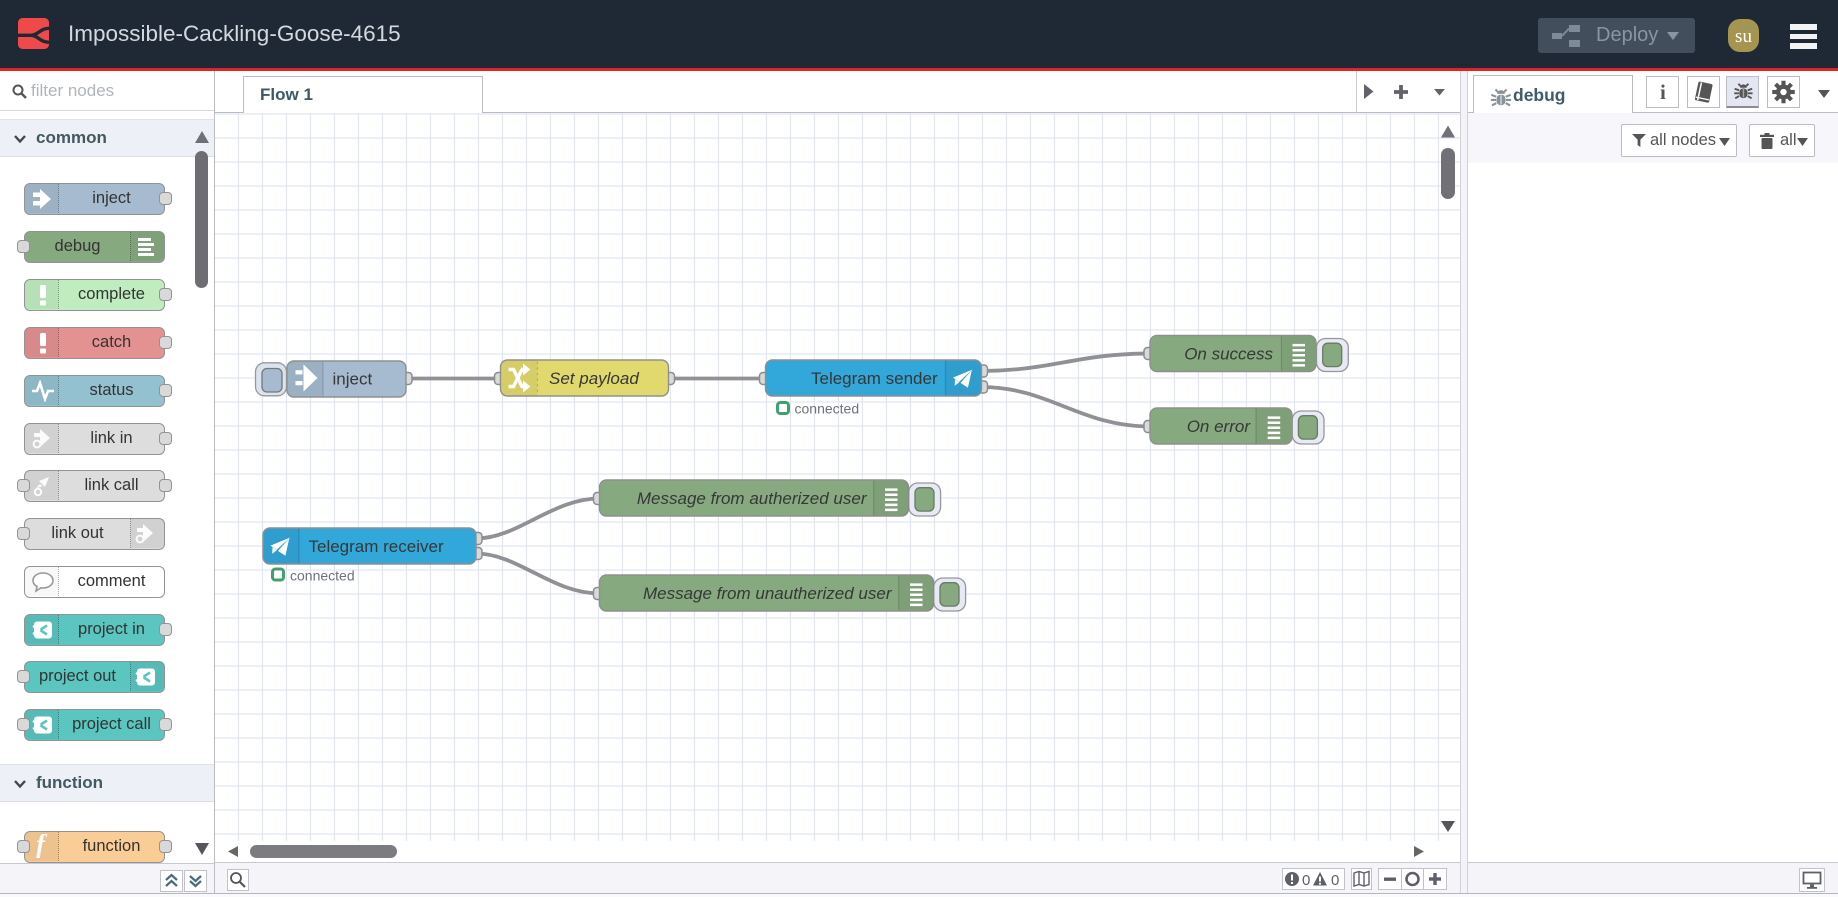 The image size is (1838, 897). I want to click on svg-text: f, so click(42, 846).